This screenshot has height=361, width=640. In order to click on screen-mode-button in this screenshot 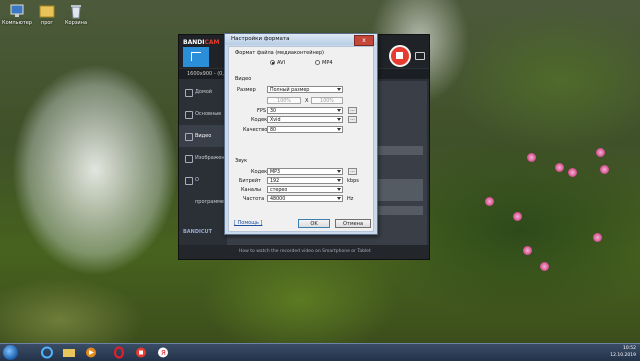, I will do `click(196, 57)`.